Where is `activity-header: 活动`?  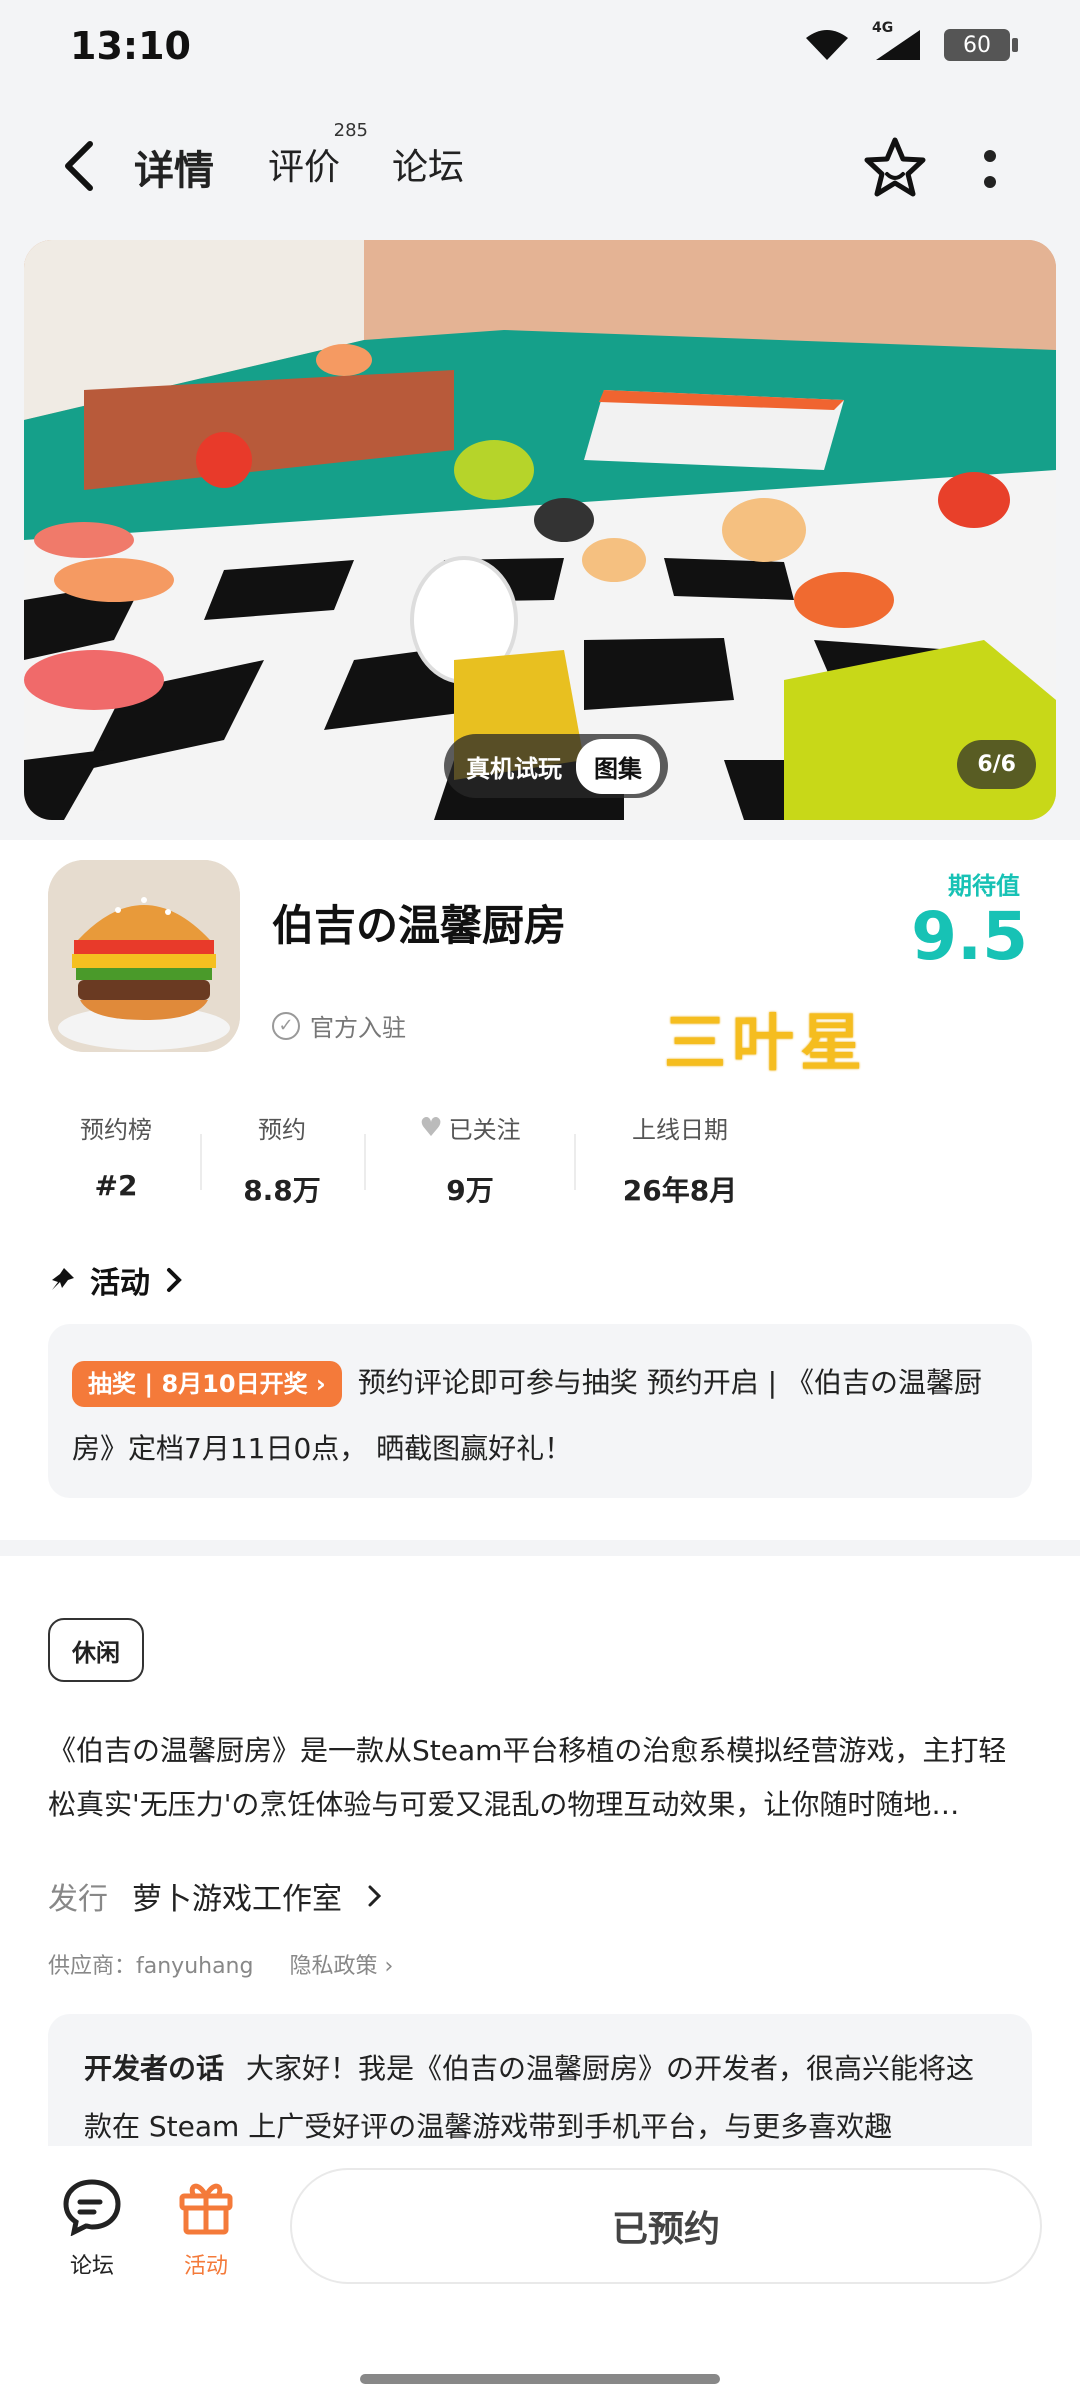 activity-header: 活动 is located at coordinates (116, 1280).